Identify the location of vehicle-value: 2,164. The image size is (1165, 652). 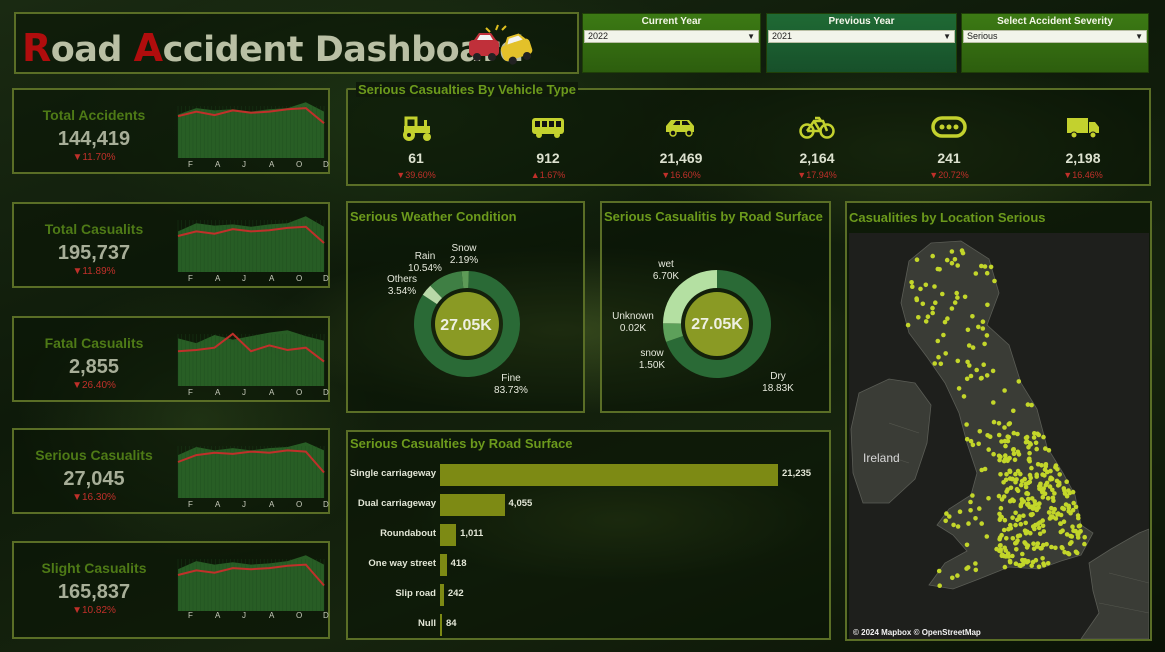
(817, 158).